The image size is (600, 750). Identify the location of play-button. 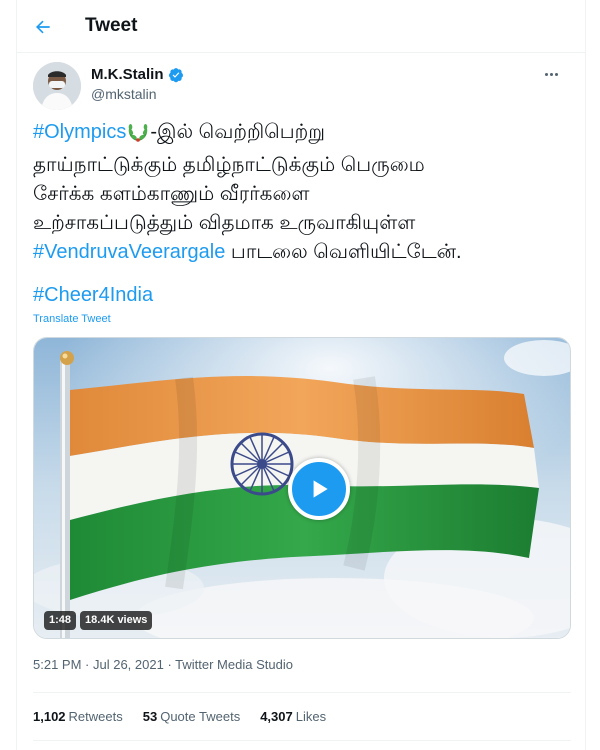
(319, 489).